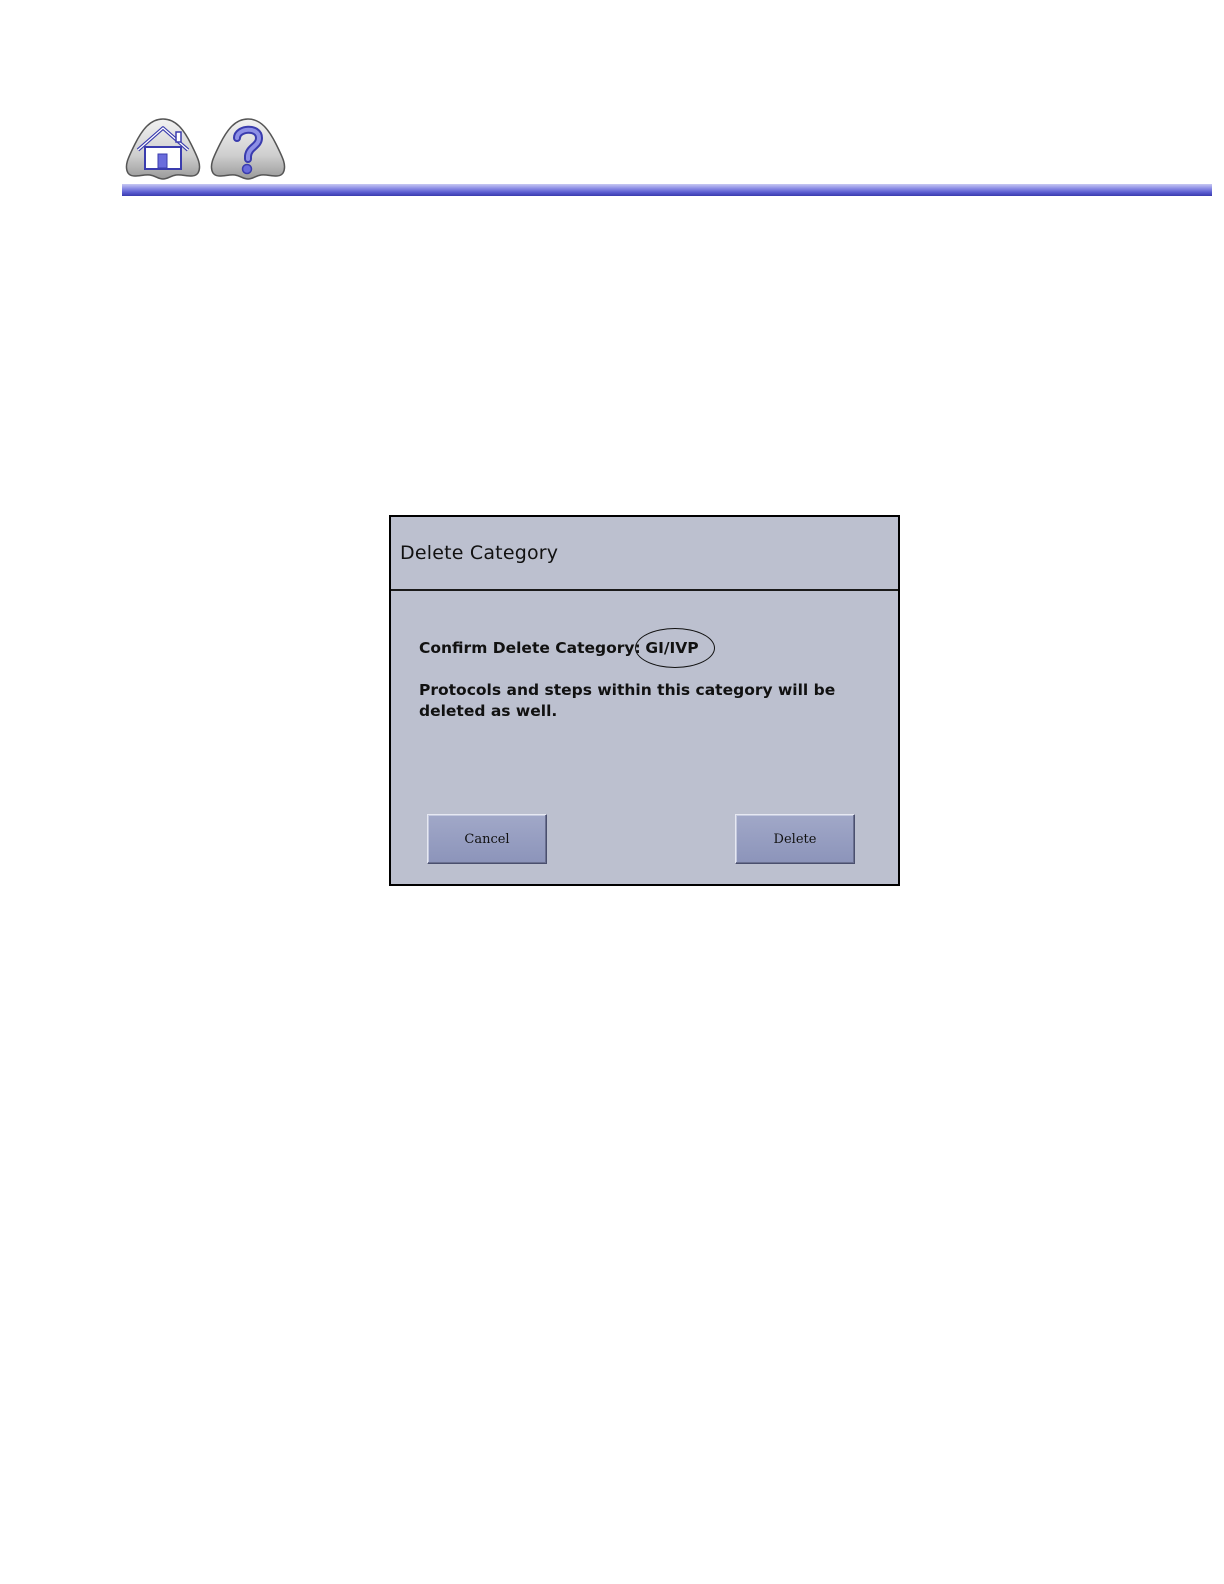 Image resolution: width=1224 pixels, height=1584 pixels. Describe the element at coordinates (644, 554) in the screenshot. I see `dialog-titlebar: Delete Category` at that location.